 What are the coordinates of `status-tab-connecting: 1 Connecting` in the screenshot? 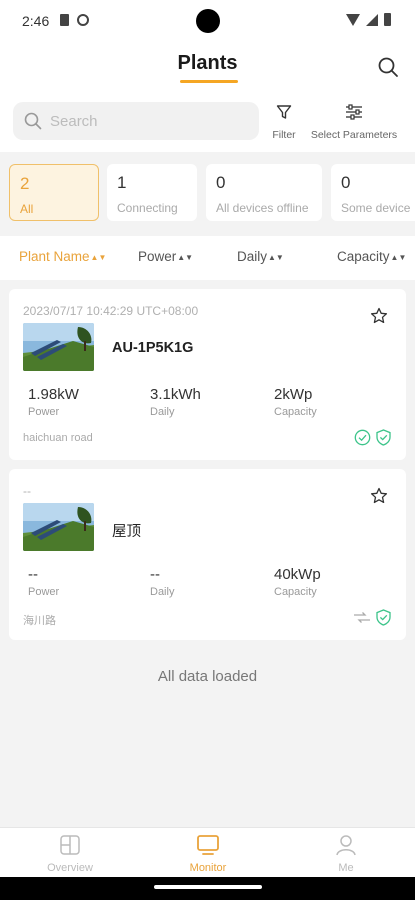 It's located at (152, 192).